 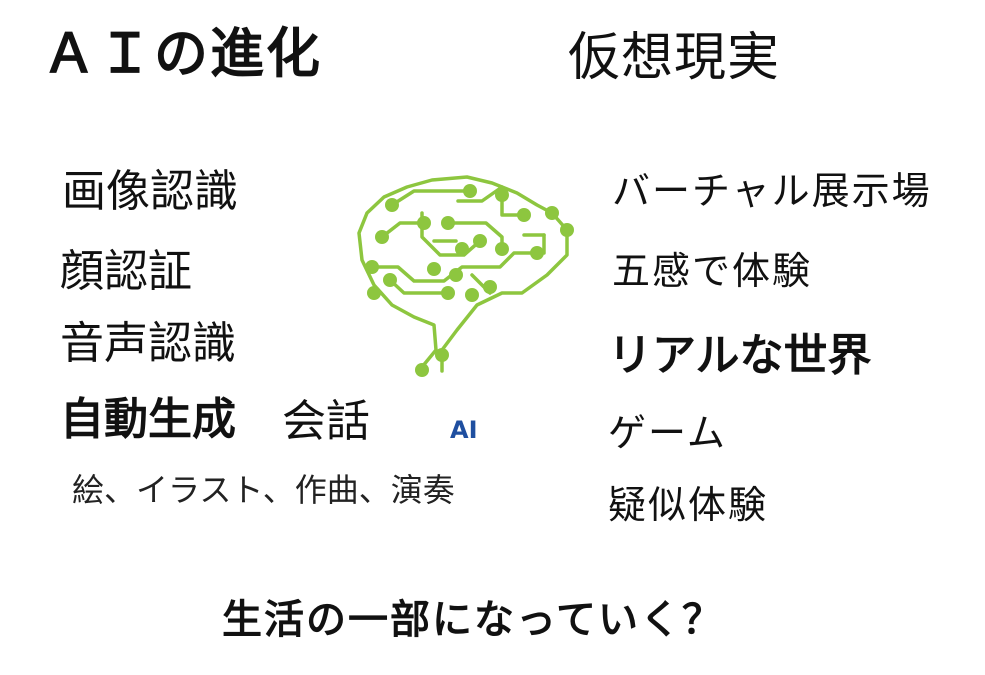 What do you see at coordinates (473, 620) in the screenshot?
I see `bottom-question: 生活の一部になっていく？` at bounding box center [473, 620].